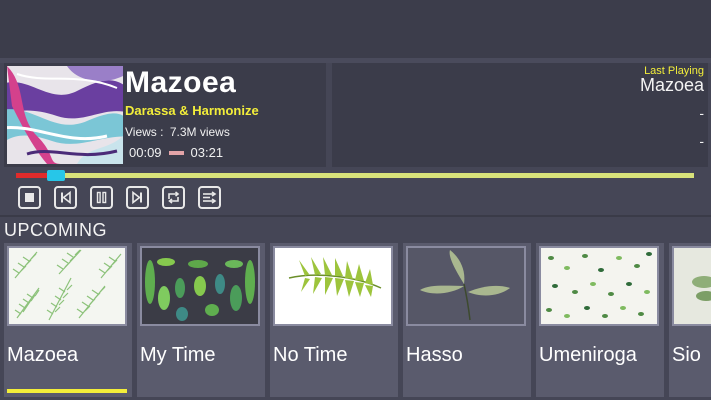 The image size is (711, 400). I want to click on playback-controls, so click(119, 197).